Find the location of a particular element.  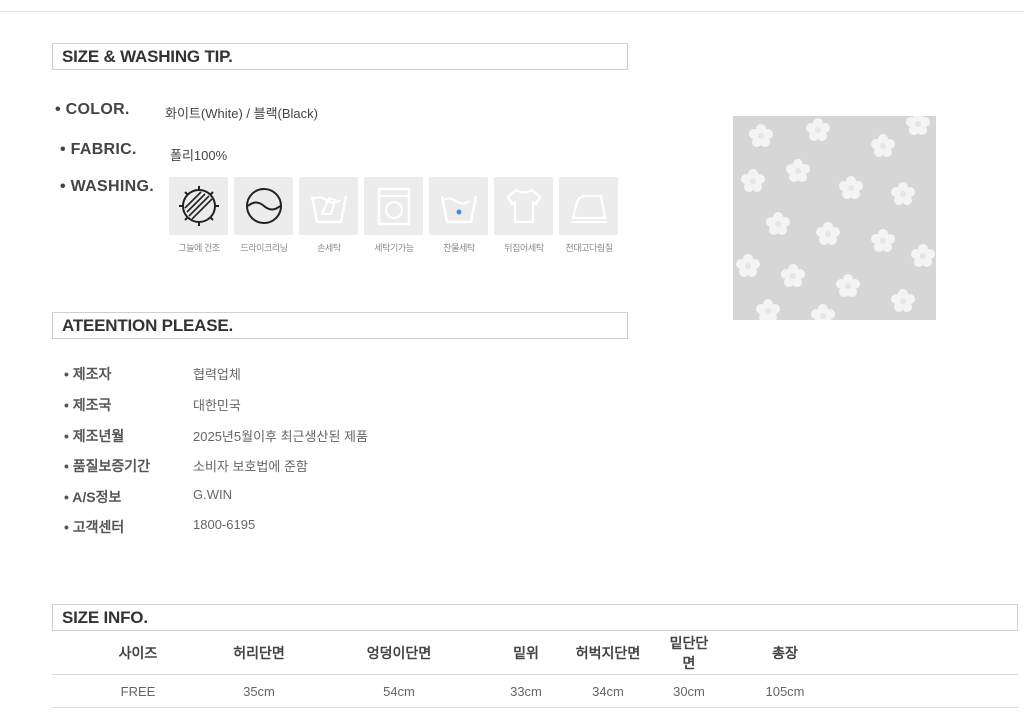

wash-item-cold-wash: 찬물세탁 is located at coordinates (459, 215).